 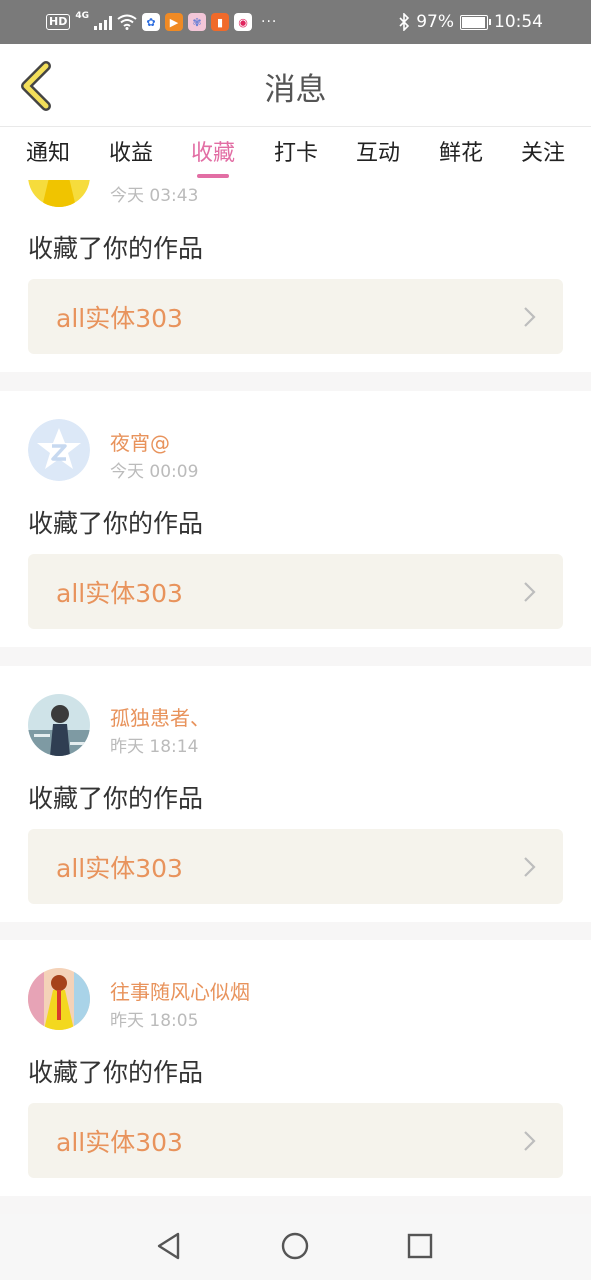 What do you see at coordinates (461, 151) in the screenshot?
I see `tab-flowers: 鲜花` at bounding box center [461, 151].